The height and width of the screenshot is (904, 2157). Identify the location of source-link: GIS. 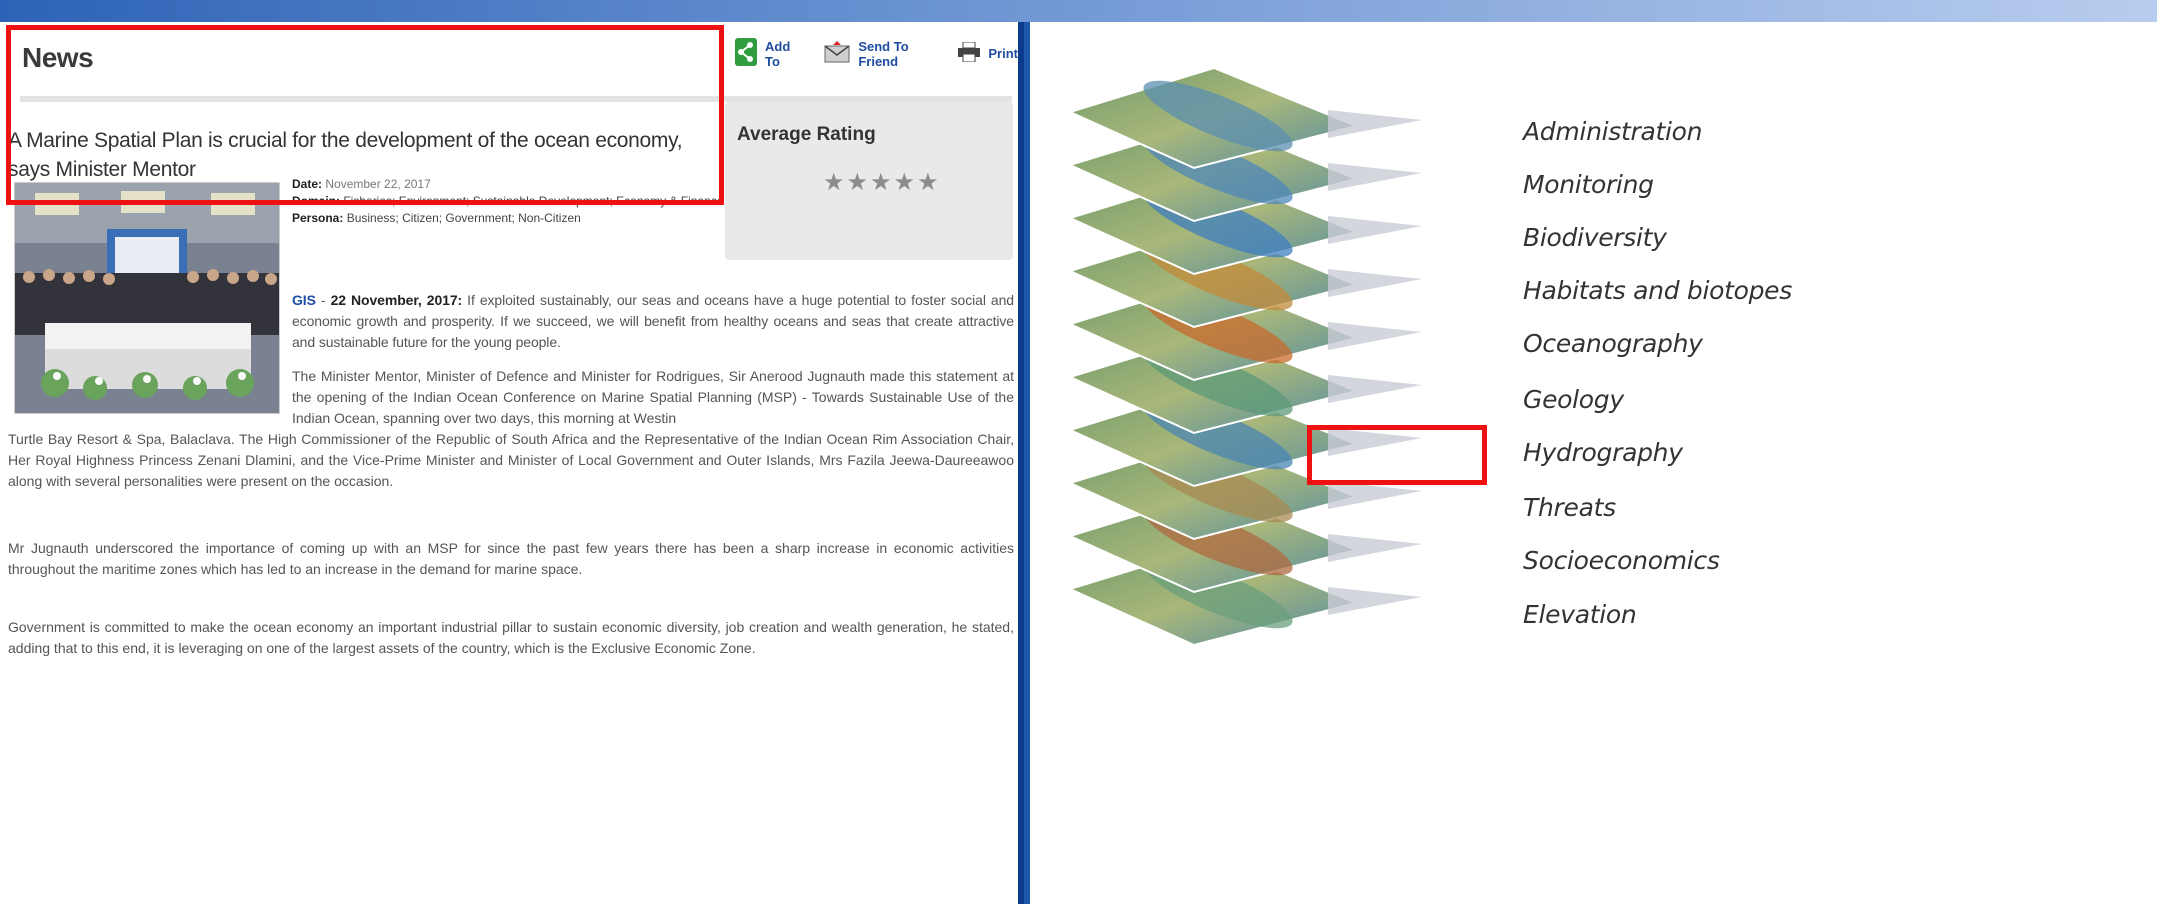
(304, 300).